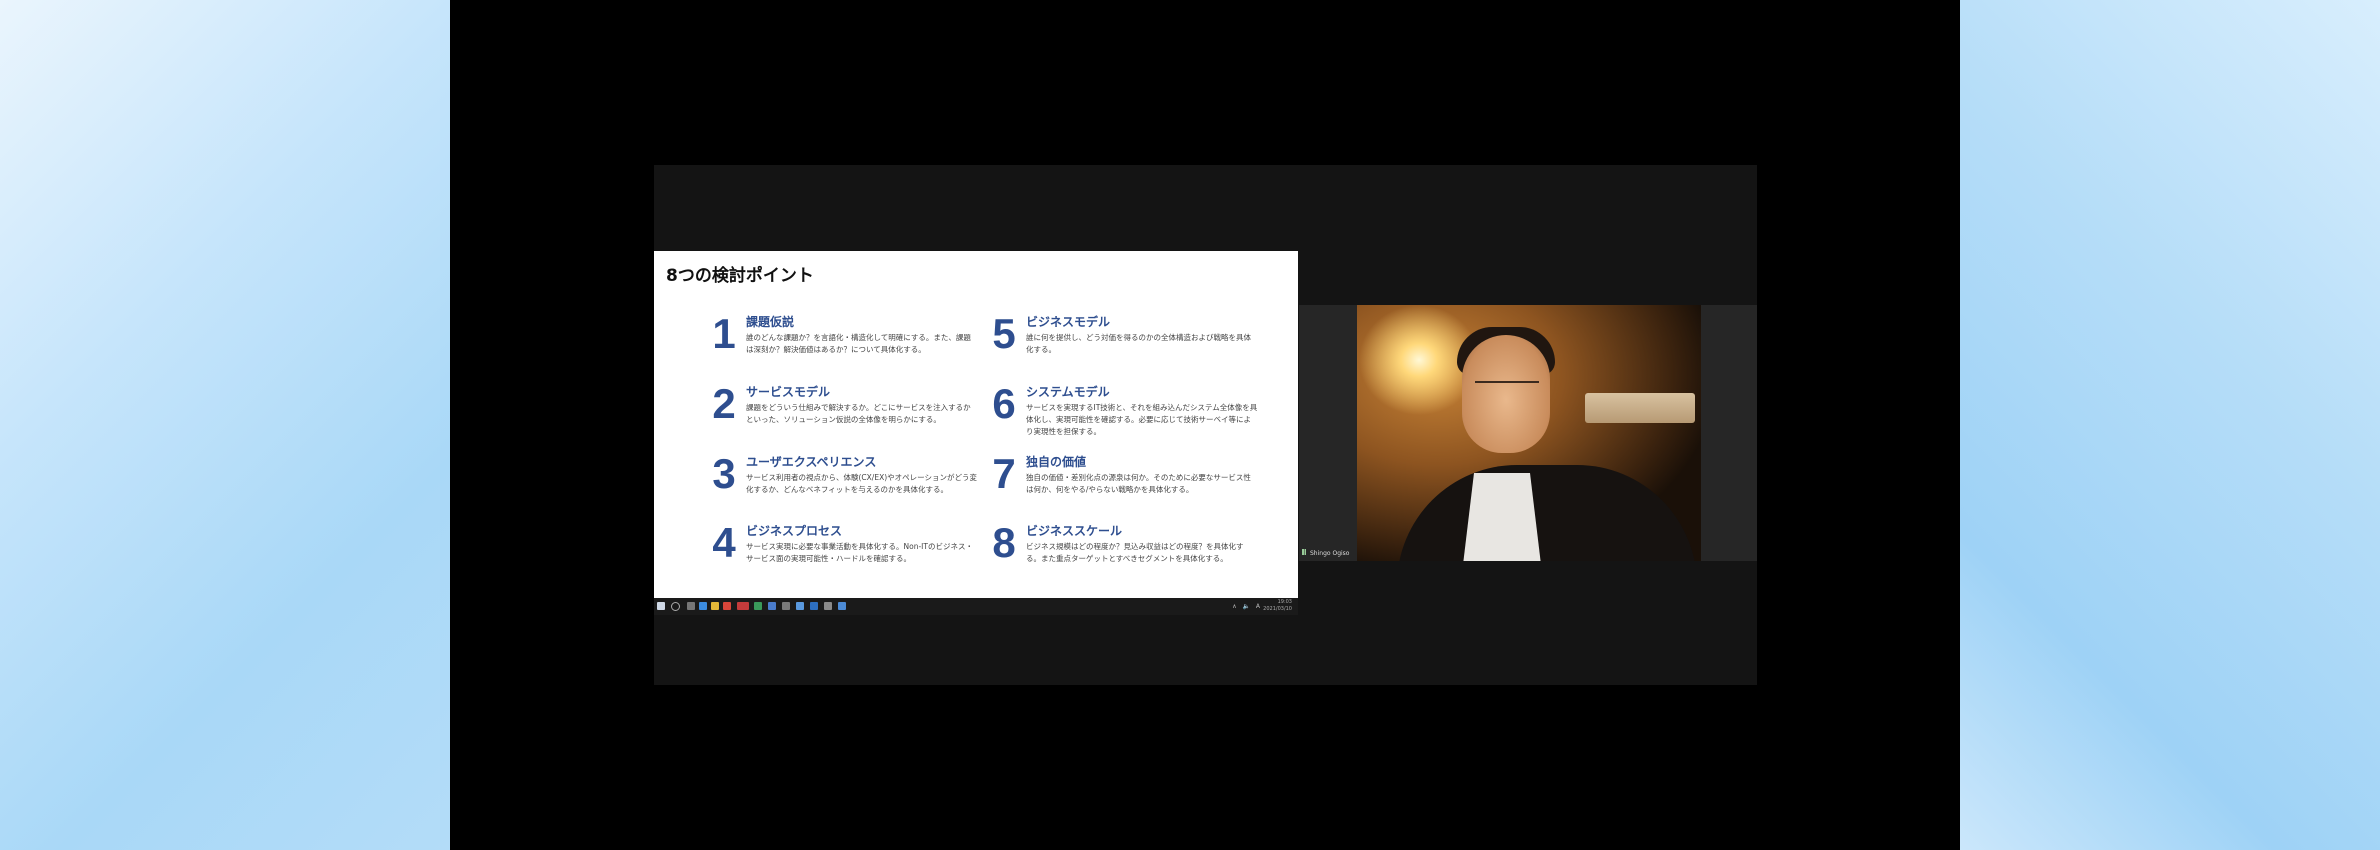 Image resolution: width=2380 pixels, height=850 pixels. What do you see at coordinates (724, 473) in the screenshot?
I see `point-number: 3` at bounding box center [724, 473].